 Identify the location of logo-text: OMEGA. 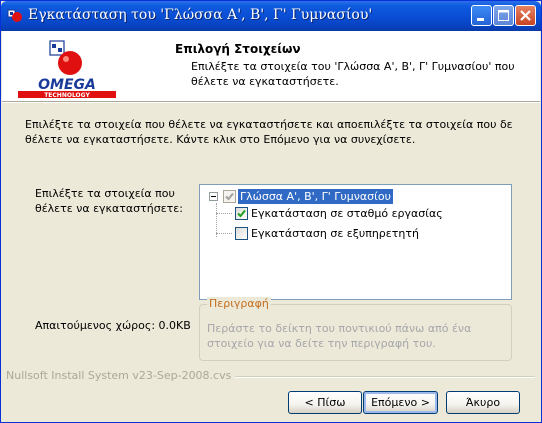
(67, 85).